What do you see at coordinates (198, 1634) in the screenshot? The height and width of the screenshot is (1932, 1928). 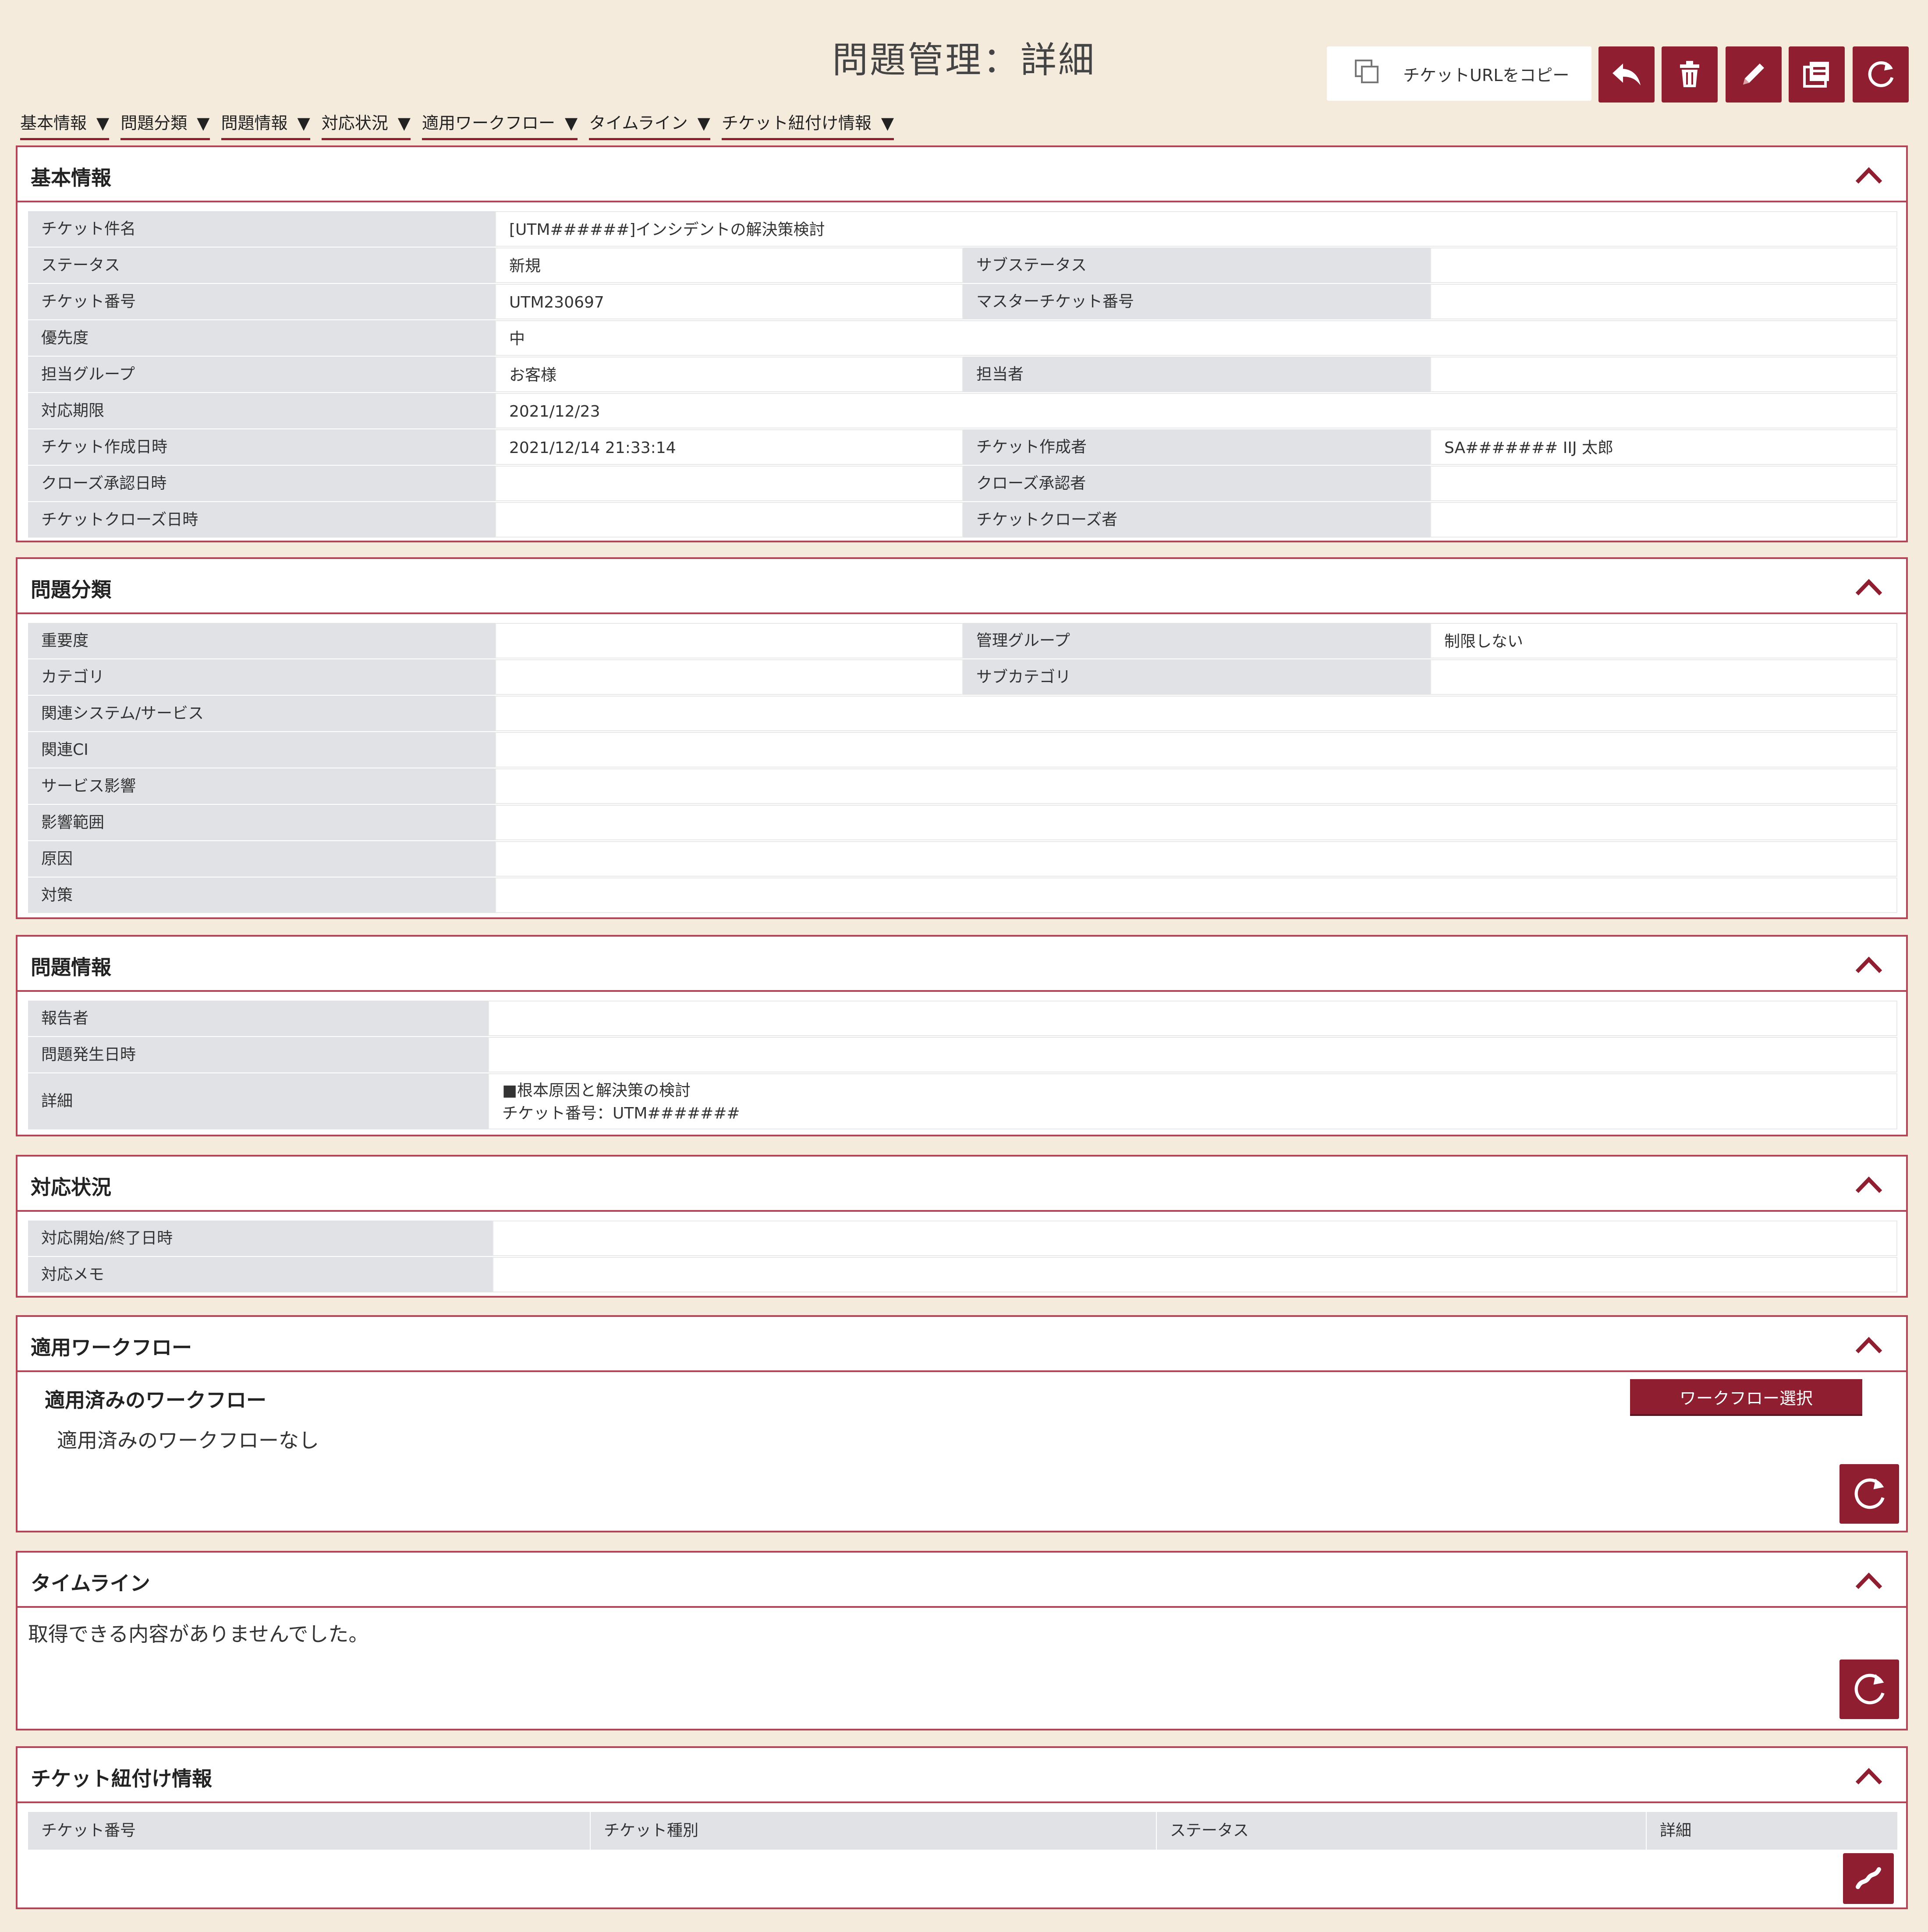 I see `timeline-empty-message: 取得できる内容がありませんでした。` at bounding box center [198, 1634].